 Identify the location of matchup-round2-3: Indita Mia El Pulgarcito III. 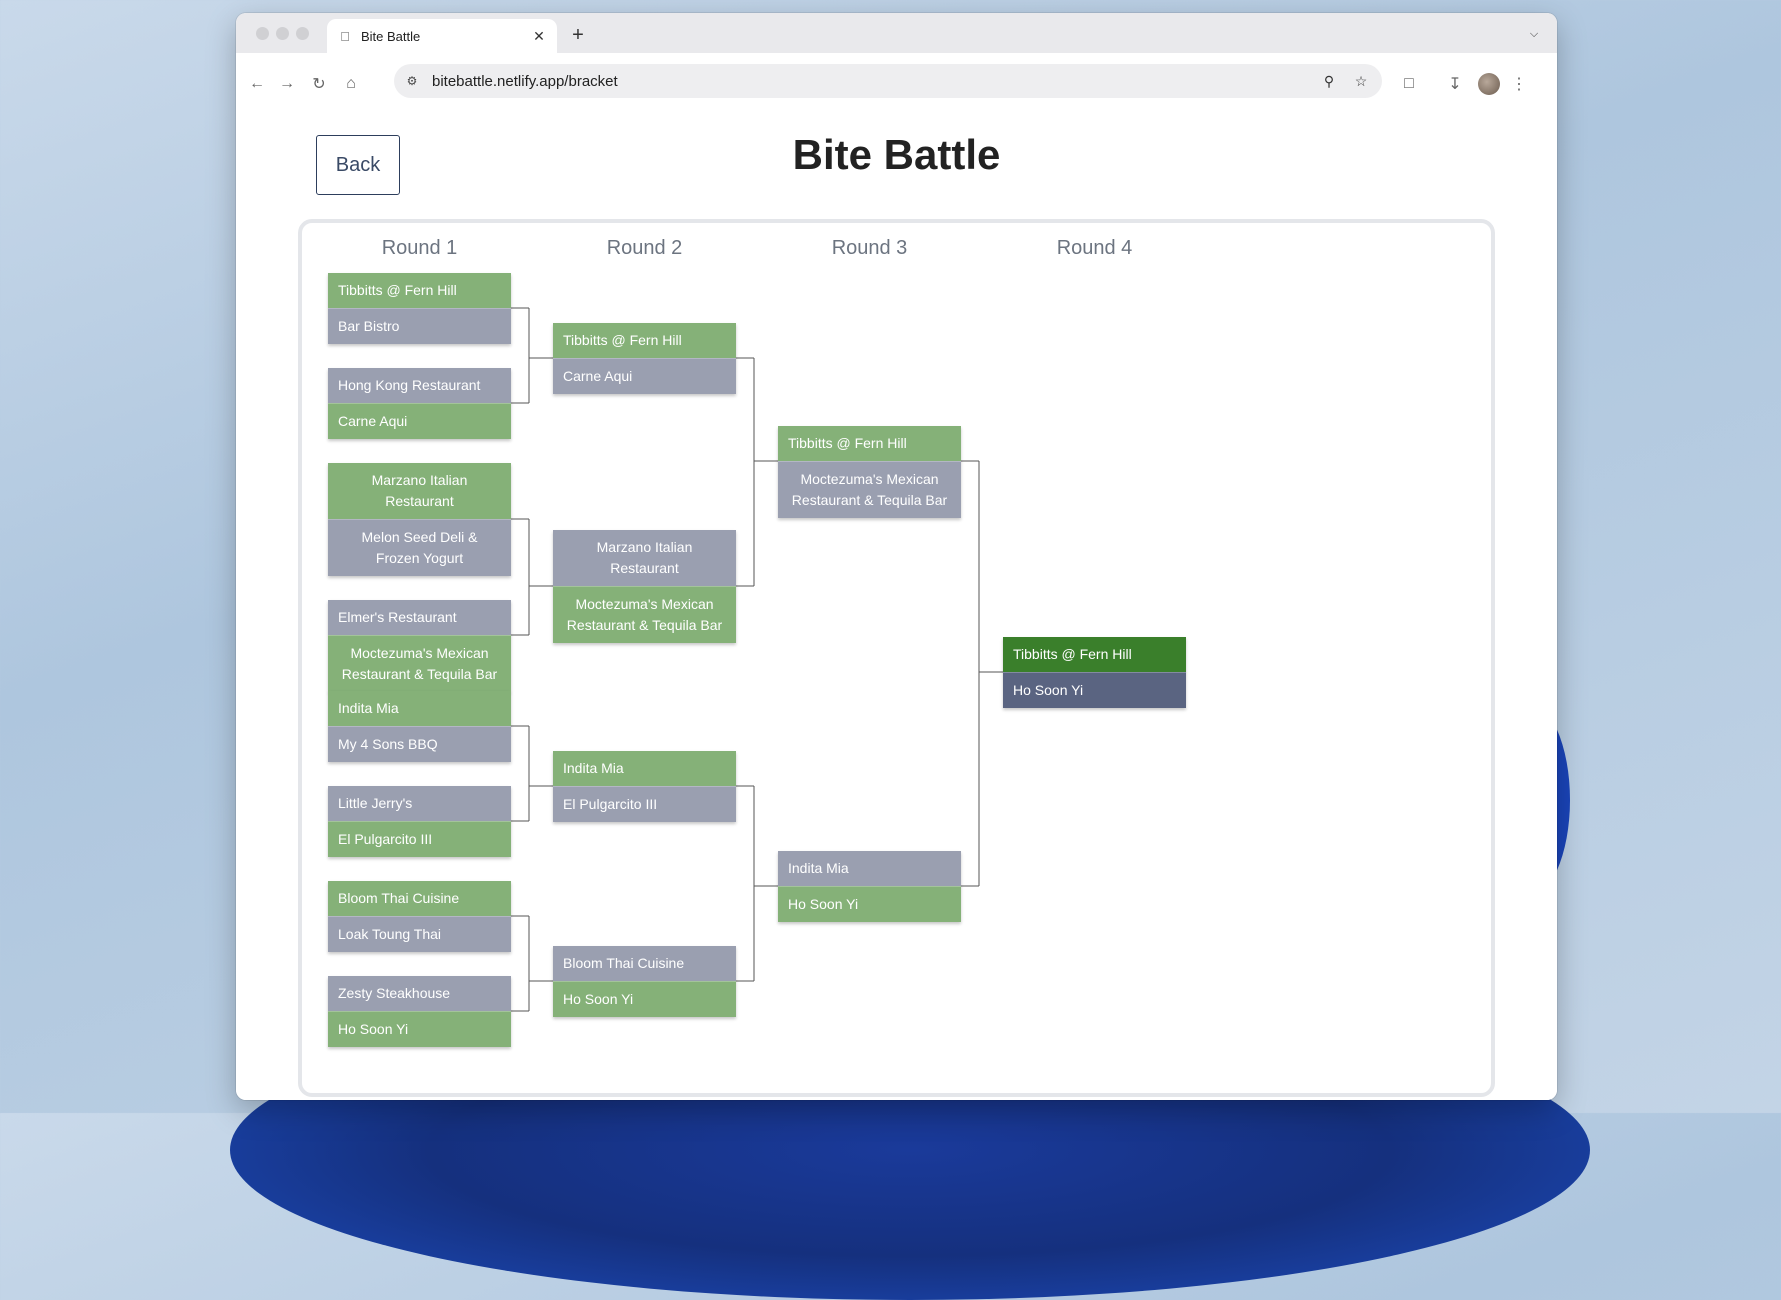
(644, 786).